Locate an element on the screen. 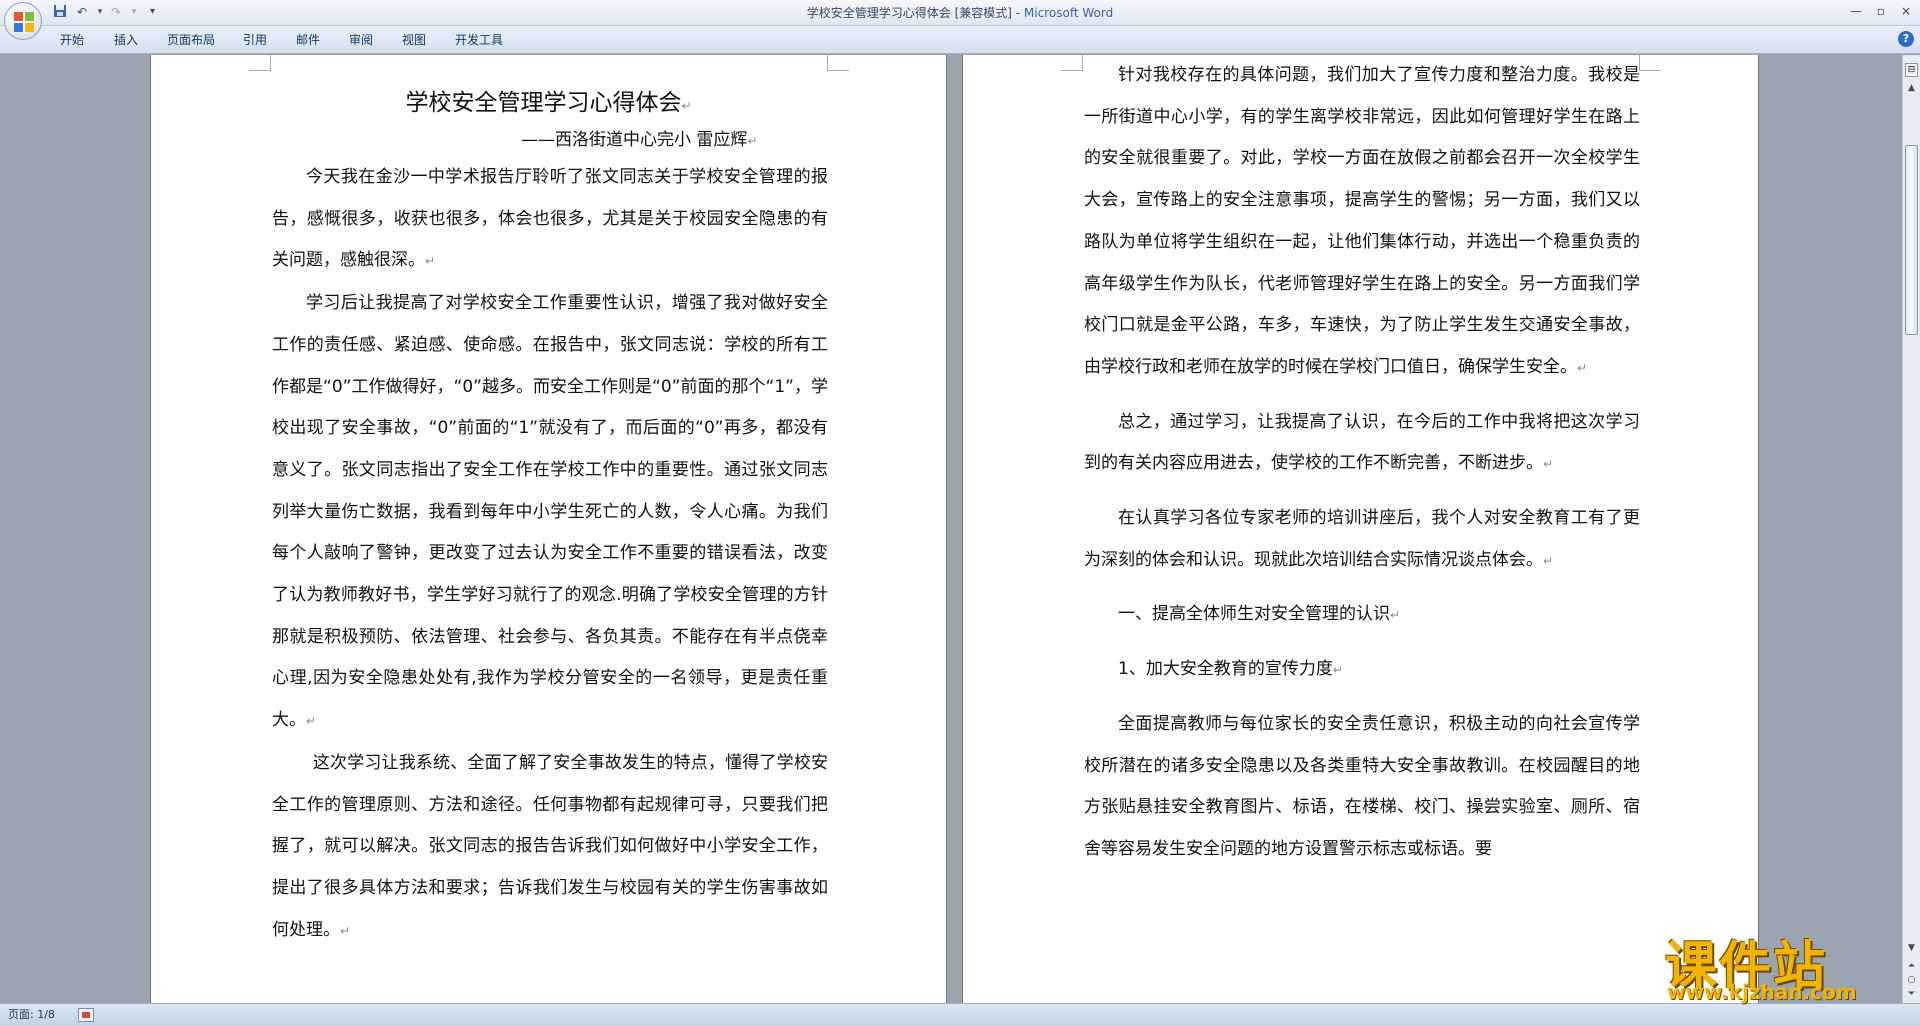 The height and width of the screenshot is (1025, 1920). status-page-count: 页面: 1/8 is located at coordinates (31, 1015).